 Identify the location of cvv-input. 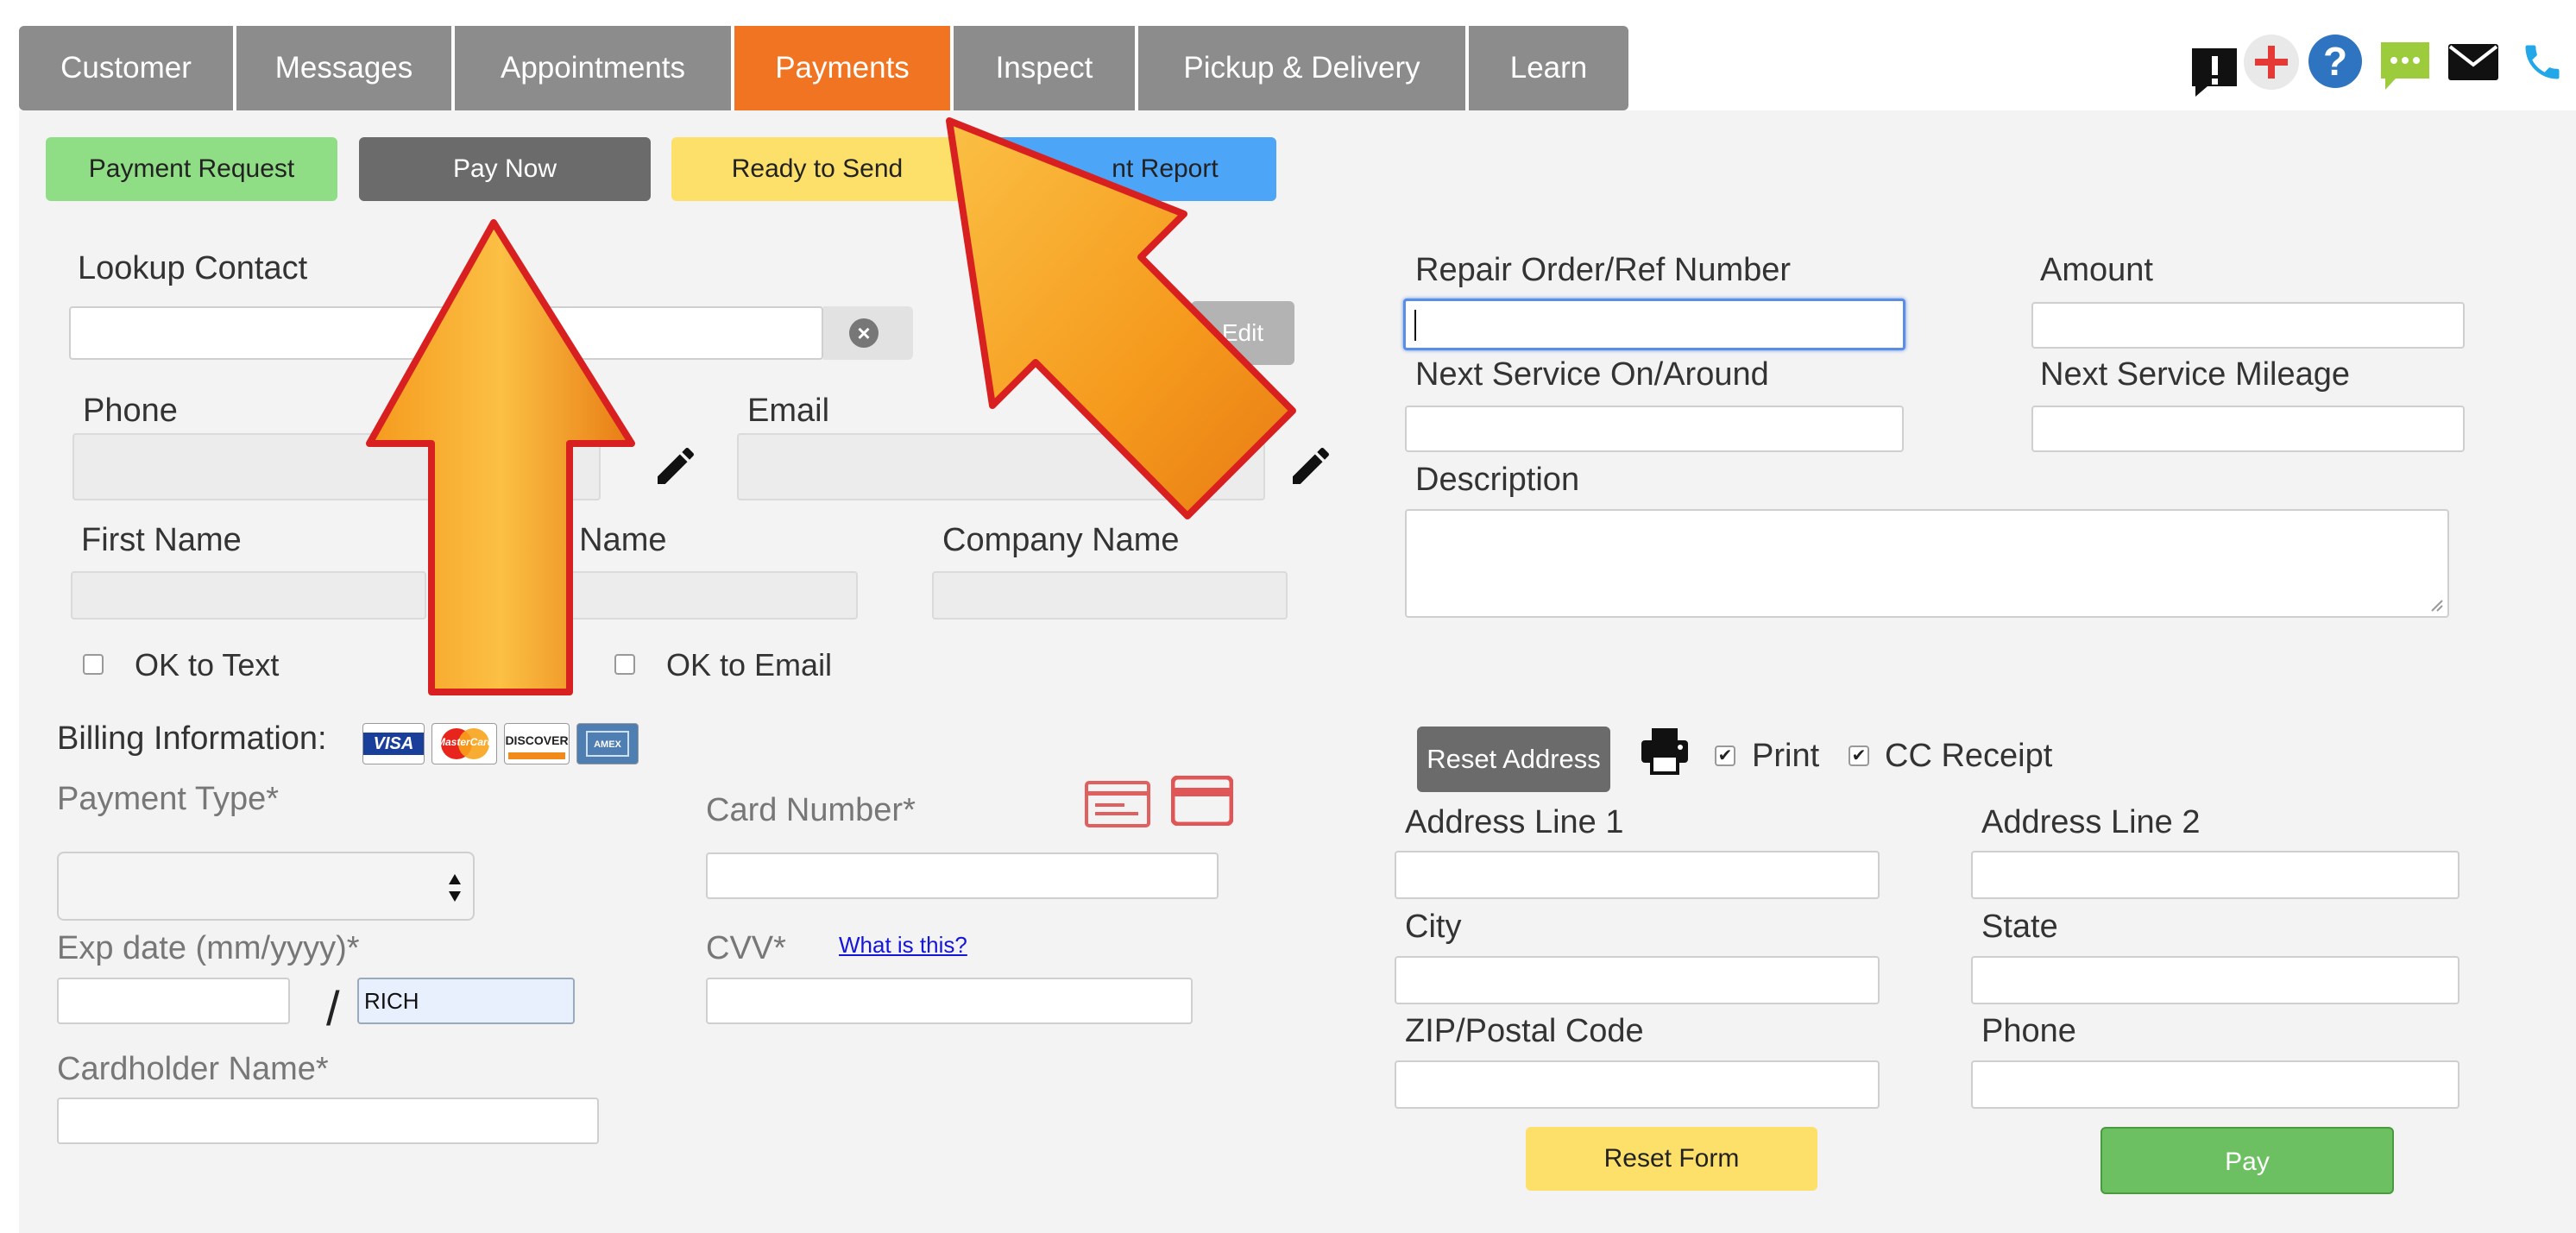
(950, 1001).